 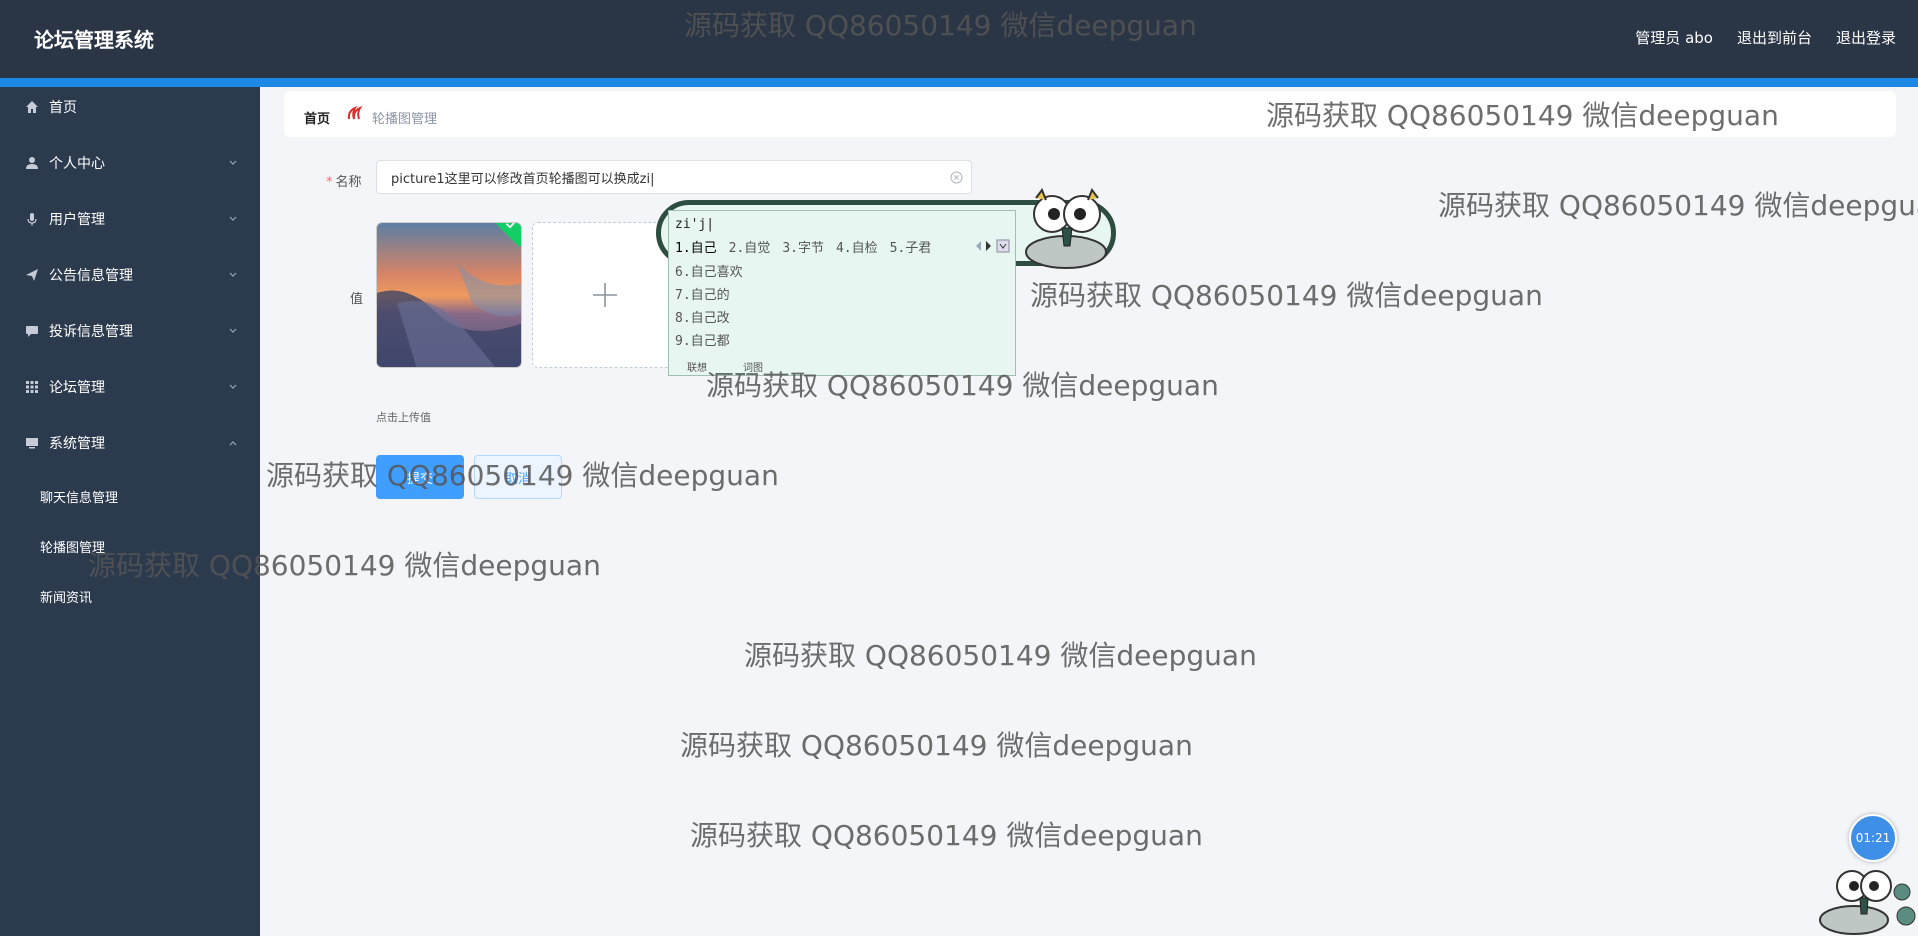 What do you see at coordinates (523, 179) in the screenshot?
I see `name-input-value: picture1这里可以修改首页轮播图可以换成zi|` at bounding box center [523, 179].